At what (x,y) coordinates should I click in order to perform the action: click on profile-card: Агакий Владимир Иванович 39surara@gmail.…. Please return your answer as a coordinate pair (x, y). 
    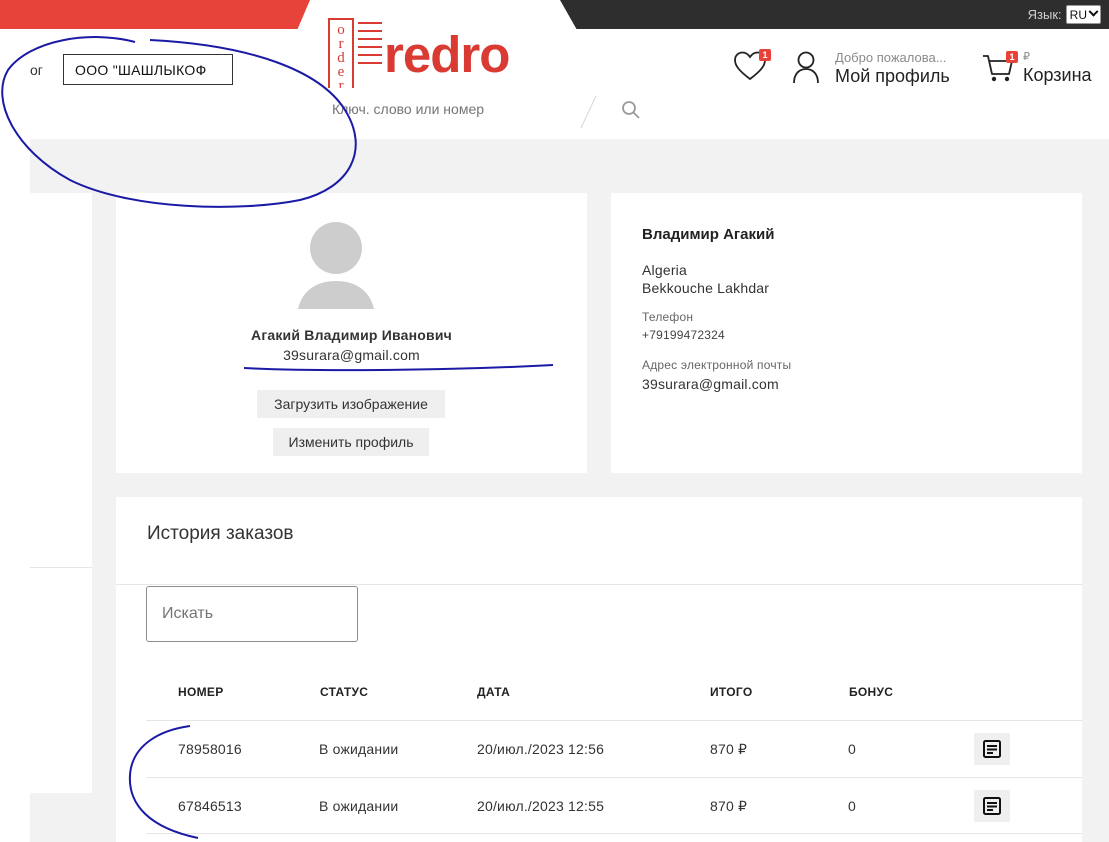
    Looking at the image, I should click on (351, 333).